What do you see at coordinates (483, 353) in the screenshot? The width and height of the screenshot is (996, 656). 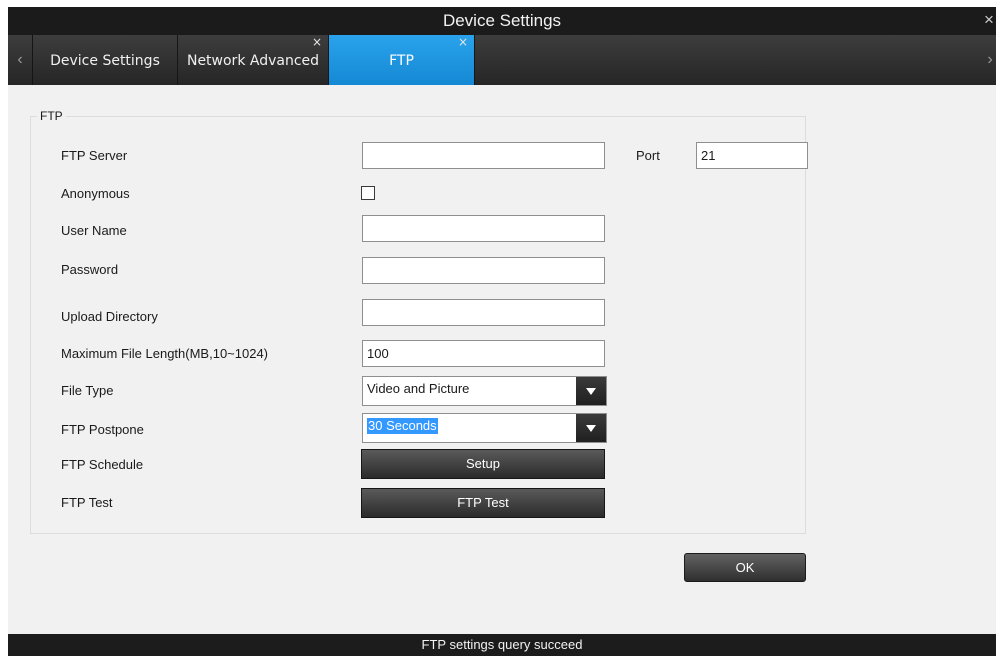 I see `max-file-length-input` at bounding box center [483, 353].